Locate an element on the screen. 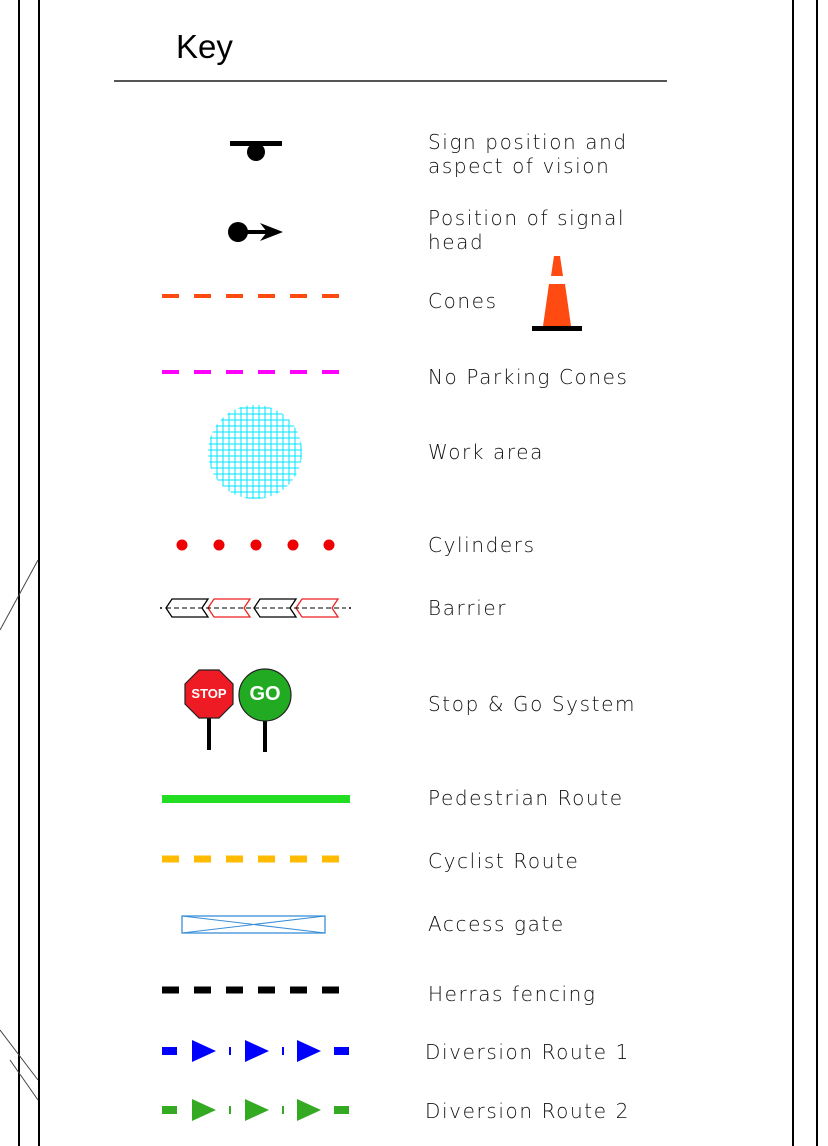  pedestrian-route-icon is located at coordinates (256, 799).